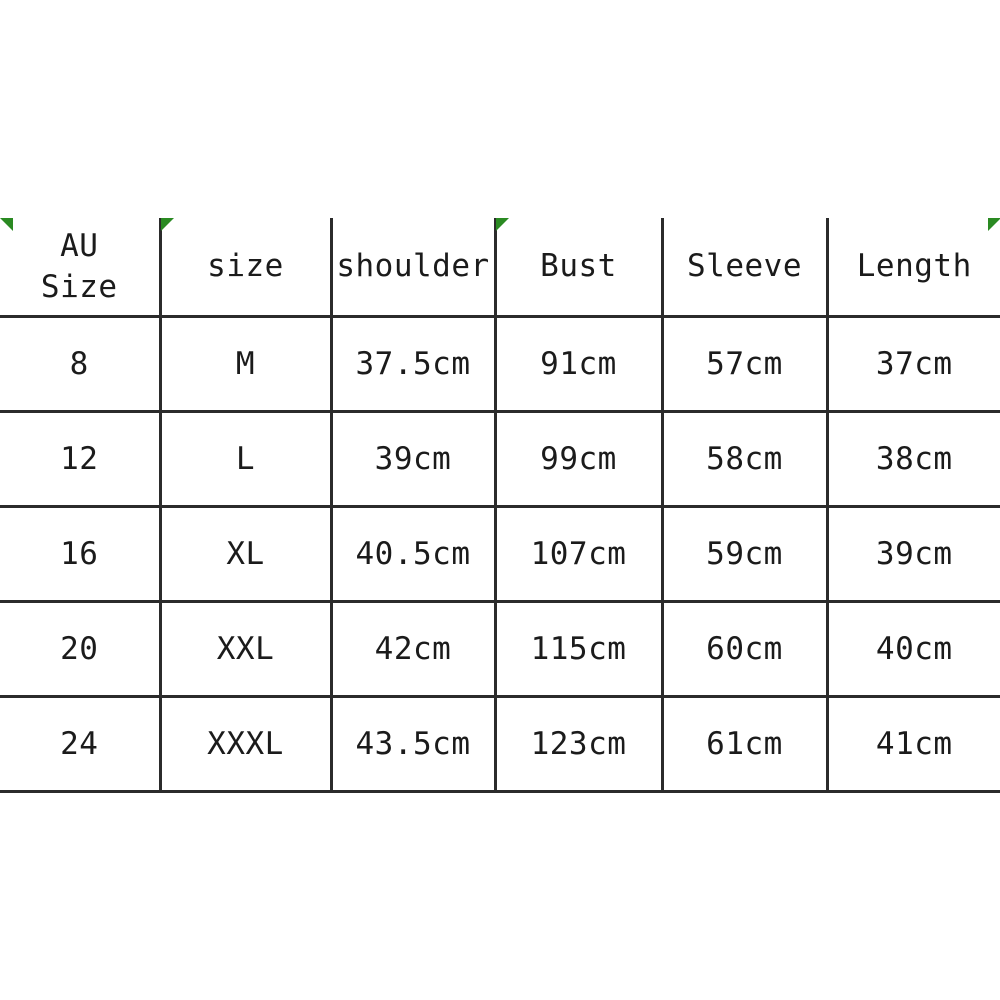 The width and height of the screenshot is (1000, 1000). I want to click on cell-au-size: 24, so click(81, 744).